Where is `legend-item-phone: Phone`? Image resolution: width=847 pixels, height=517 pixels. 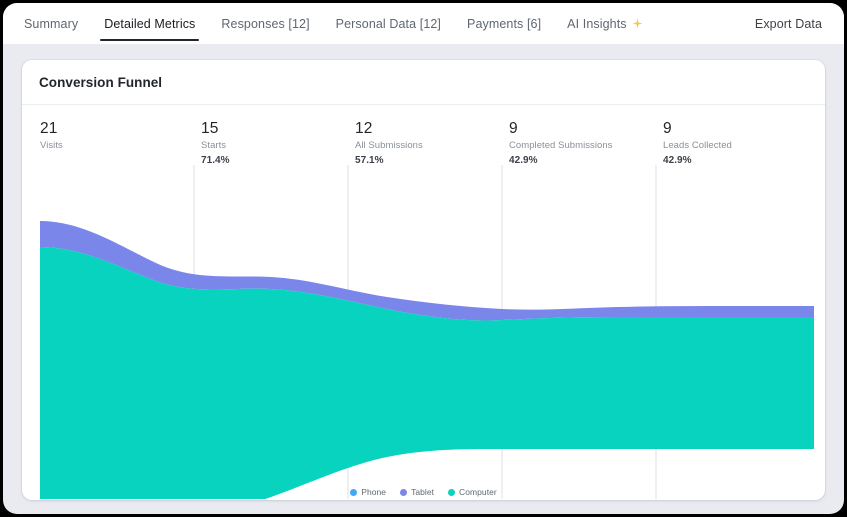
legend-item-phone: Phone is located at coordinates (368, 492).